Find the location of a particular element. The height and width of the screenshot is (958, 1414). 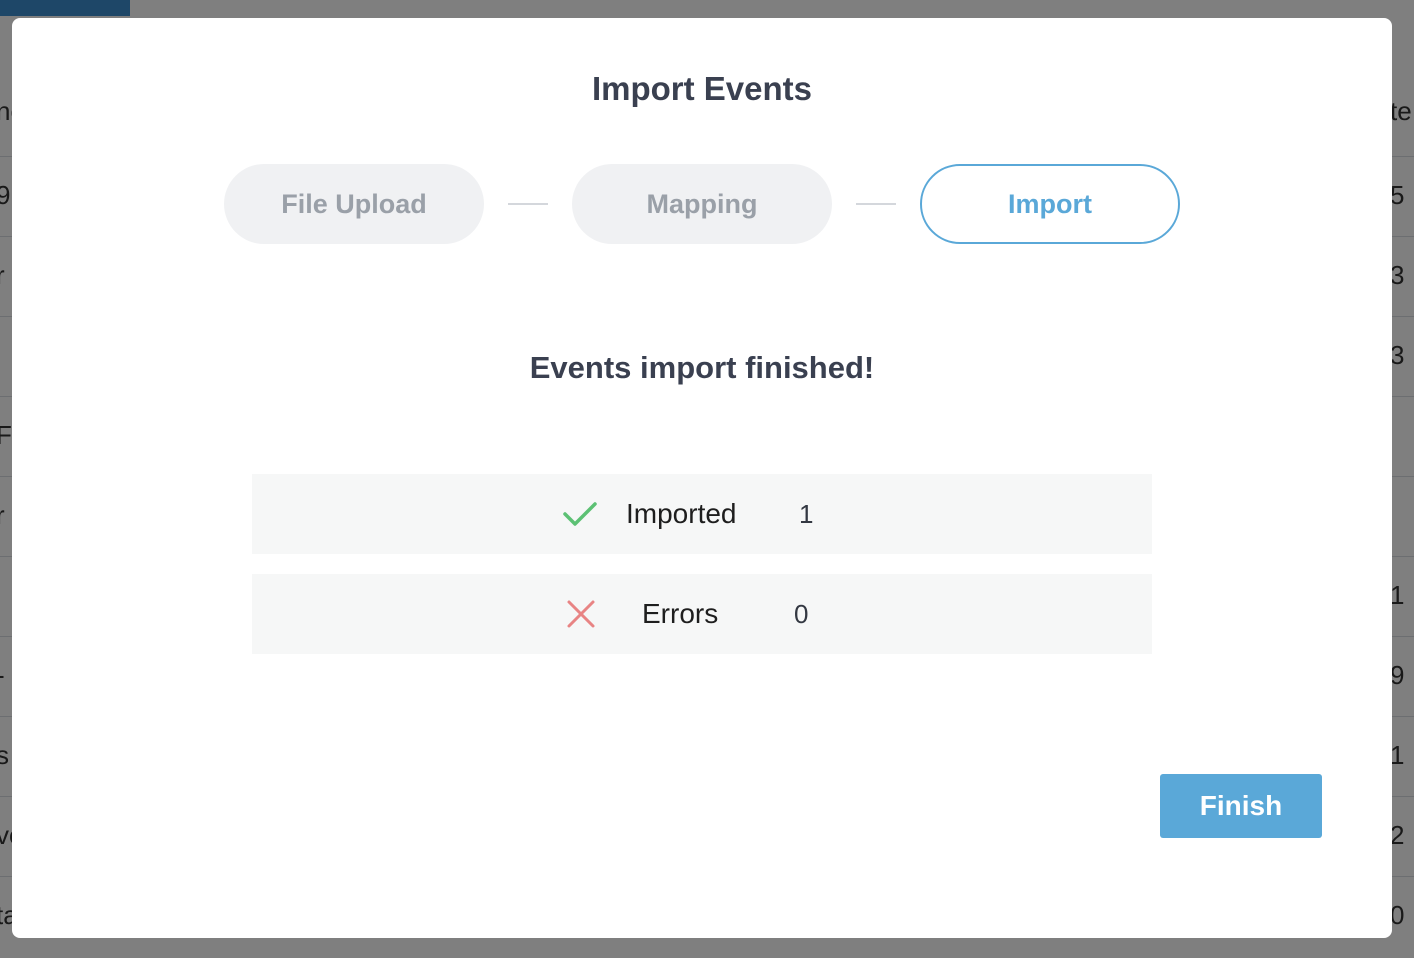

x-icon is located at coordinates (582, 614).